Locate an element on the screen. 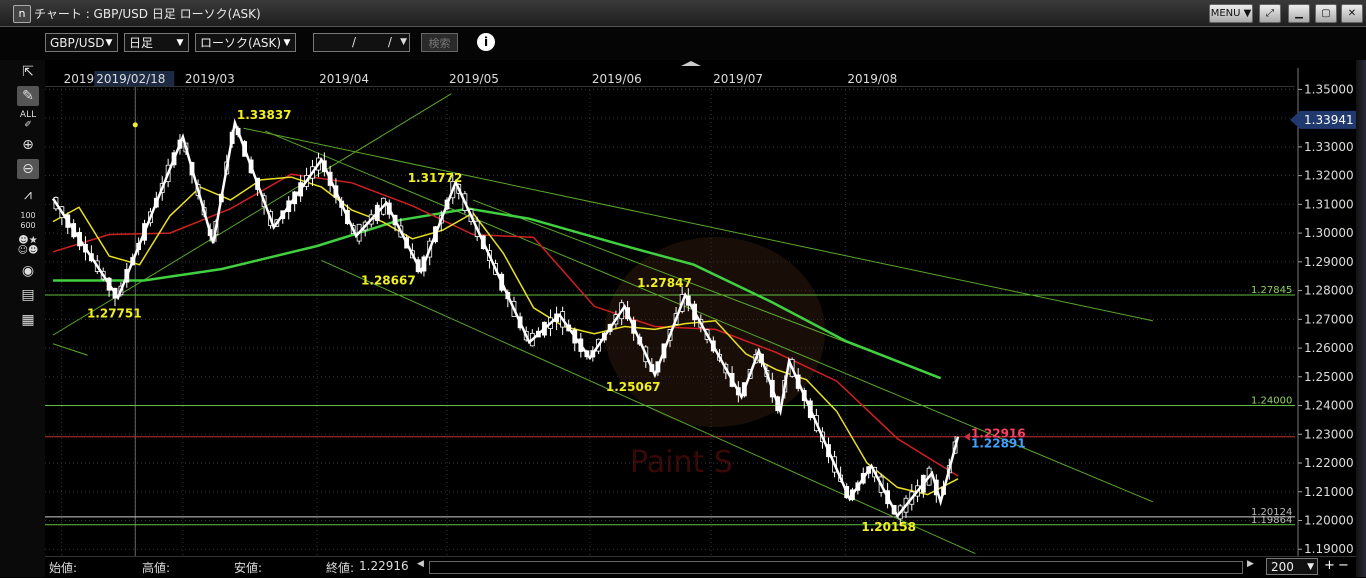 The width and height of the screenshot is (1366, 578). y-tick-label: 1.26000 is located at coordinates (1329, 348).